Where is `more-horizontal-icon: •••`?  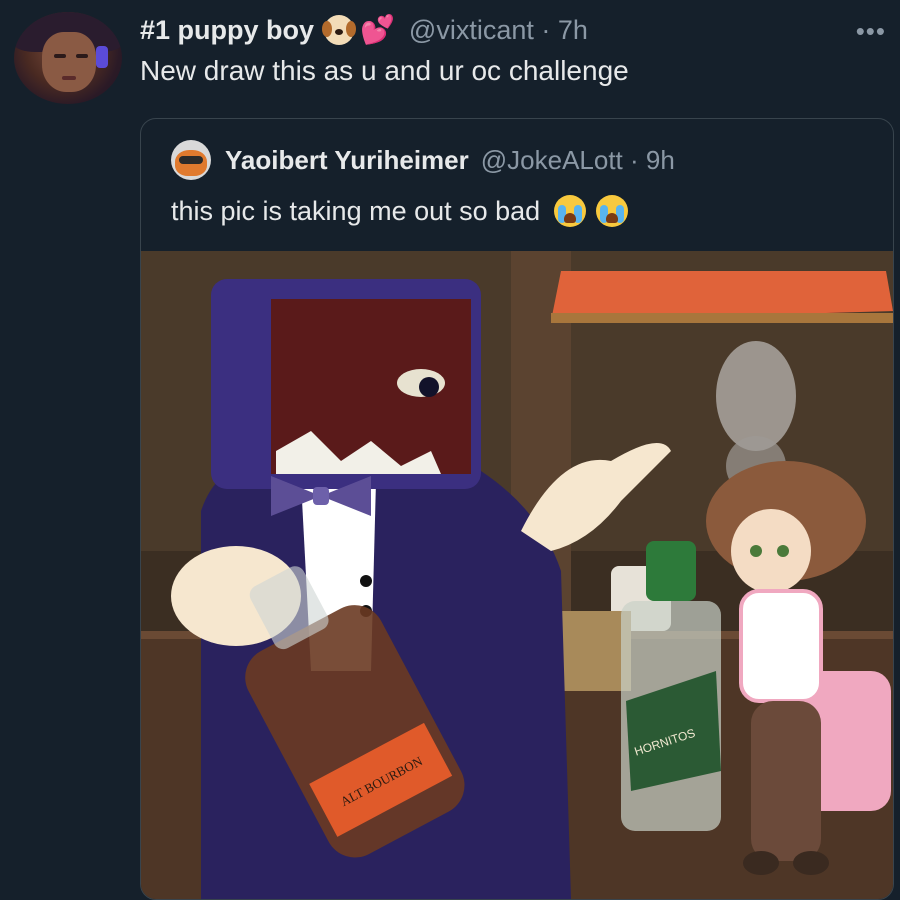 more-horizontal-icon: ••• is located at coordinates (871, 31).